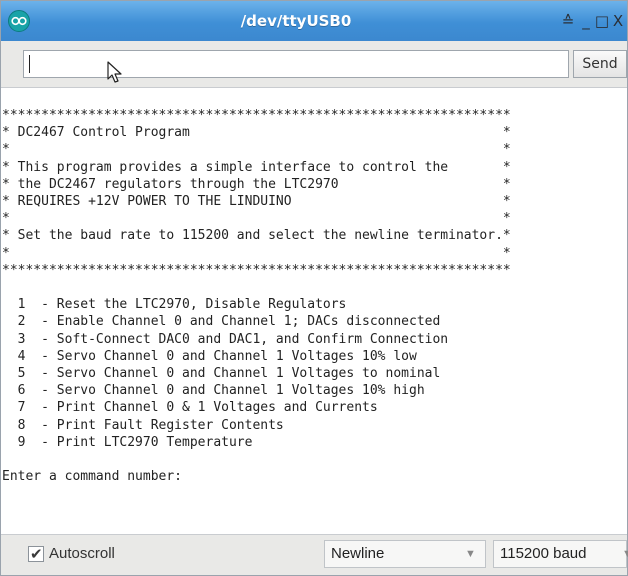 The width and height of the screenshot is (628, 576). Describe the element at coordinates (568, 21) in the screenshot. I see `eject-icon: ≙` at that location.